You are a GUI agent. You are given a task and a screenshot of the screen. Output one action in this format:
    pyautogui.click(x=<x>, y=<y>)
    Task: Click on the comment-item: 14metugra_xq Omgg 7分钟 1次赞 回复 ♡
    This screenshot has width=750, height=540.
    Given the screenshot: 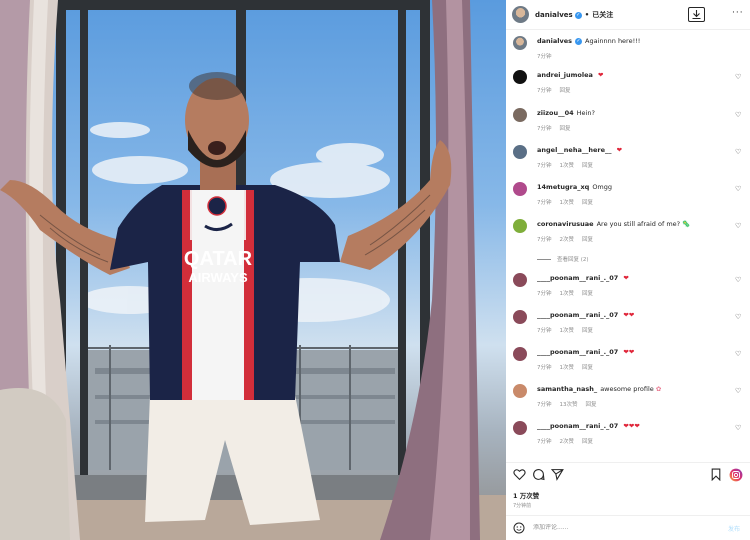 What is the action you would take?
    pyautogui.click(x=628, y=197)
    